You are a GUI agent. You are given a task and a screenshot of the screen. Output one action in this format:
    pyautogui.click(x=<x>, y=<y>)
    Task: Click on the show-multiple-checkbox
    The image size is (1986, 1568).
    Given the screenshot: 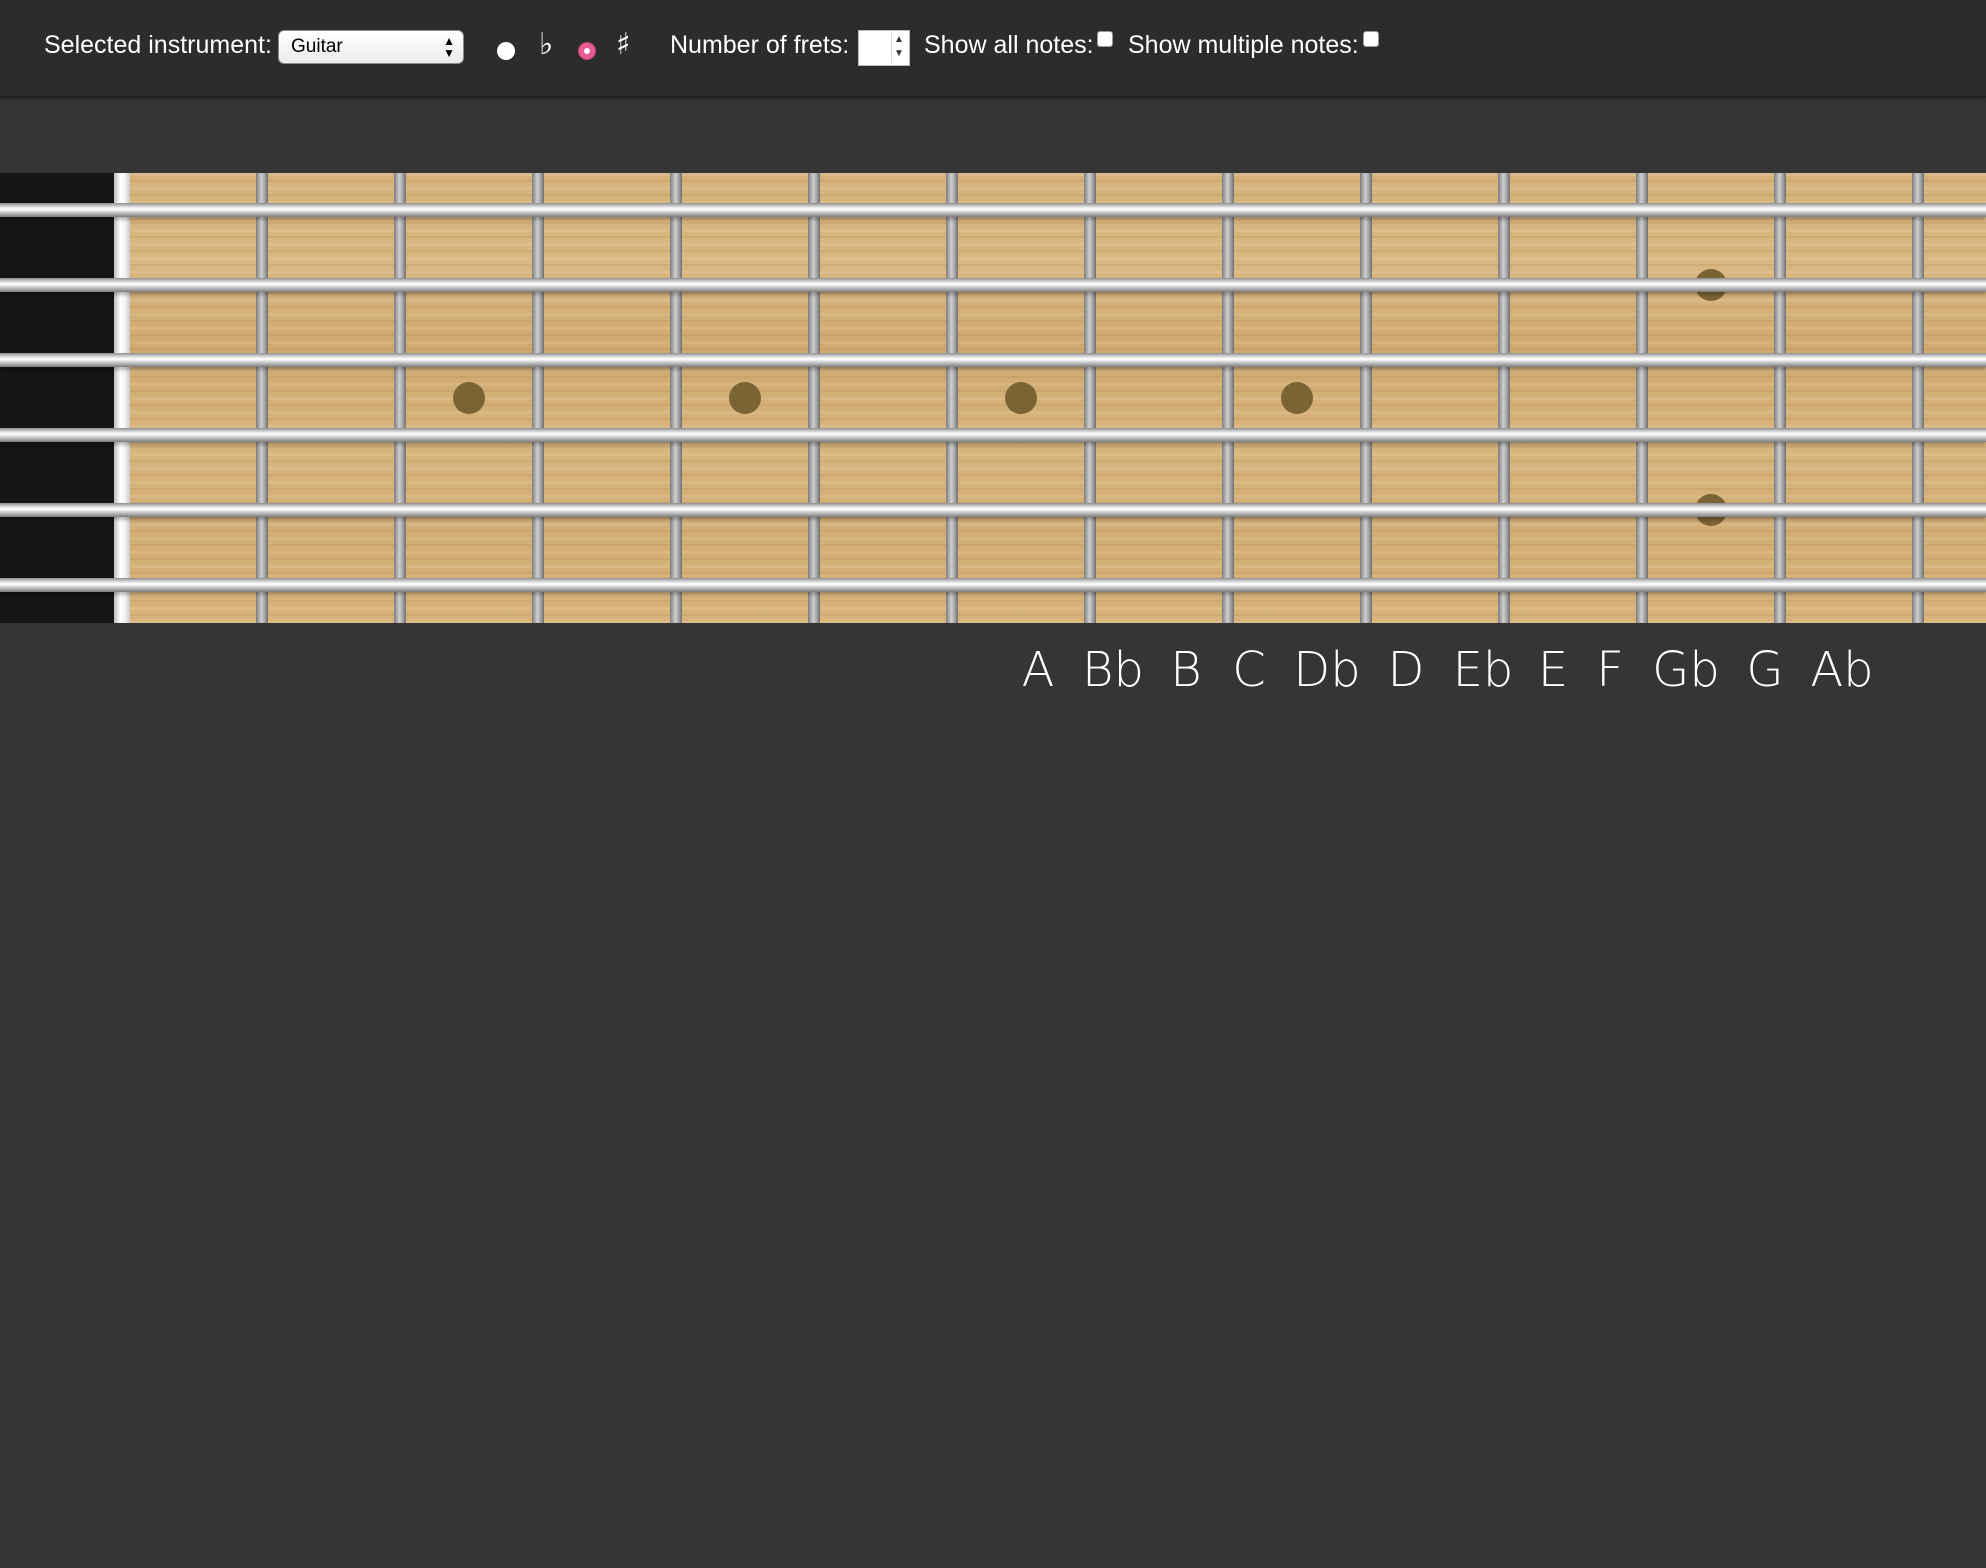 What is the action you would take?
    pyautogui.click(x=1371, y=39)
    